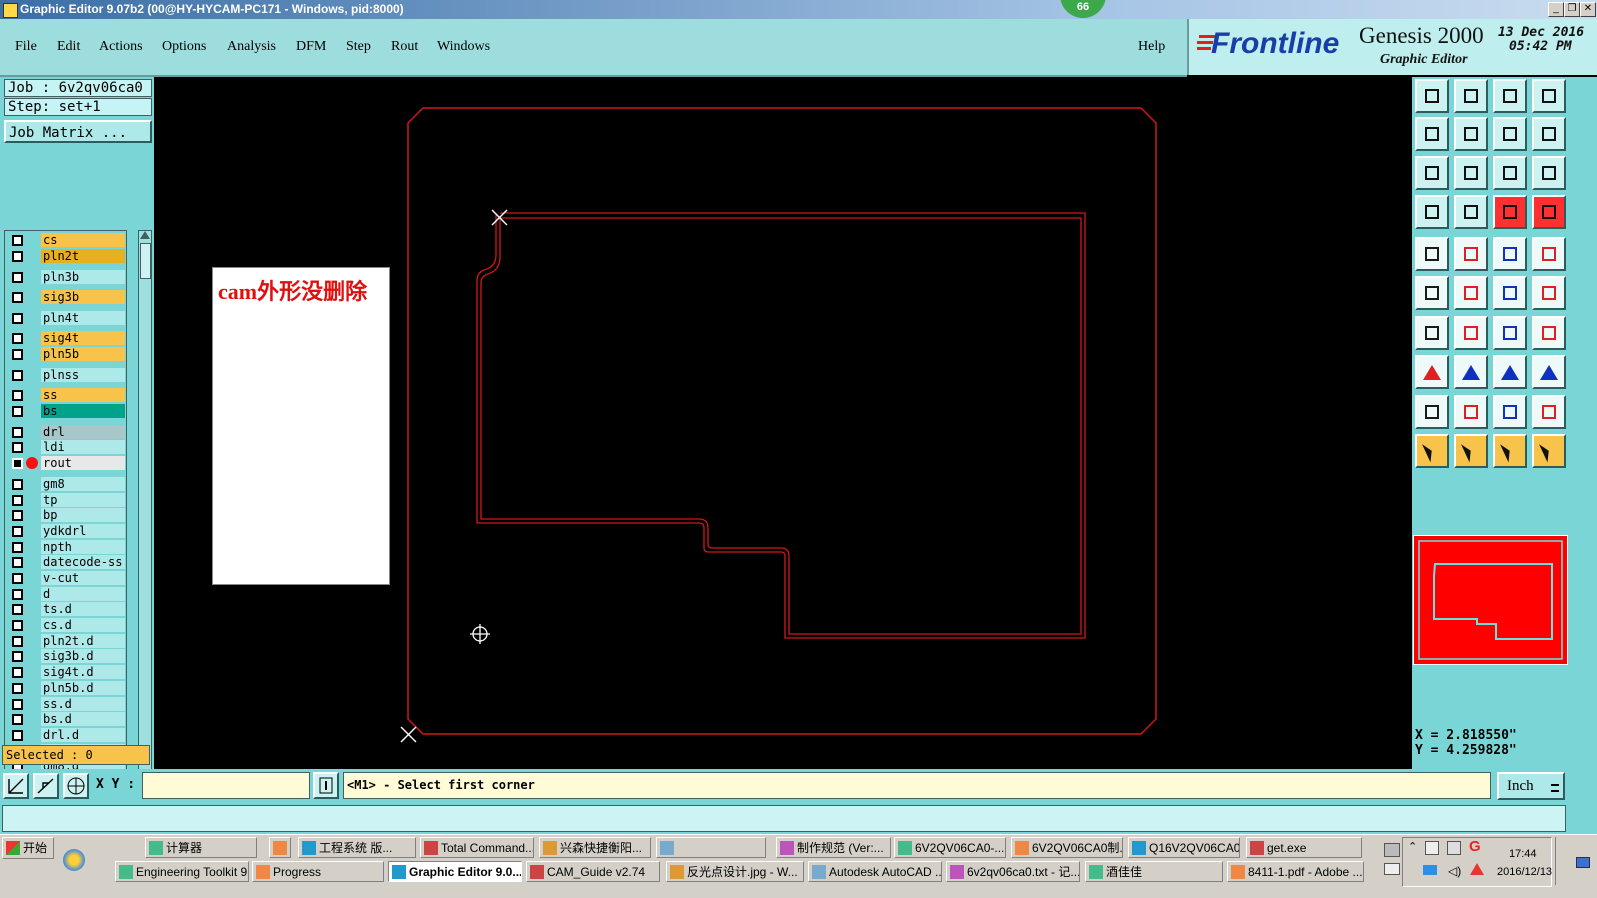 The image size is (1597, 898). I want to click on taskbar-item: get.exe, so click(1304, 847).